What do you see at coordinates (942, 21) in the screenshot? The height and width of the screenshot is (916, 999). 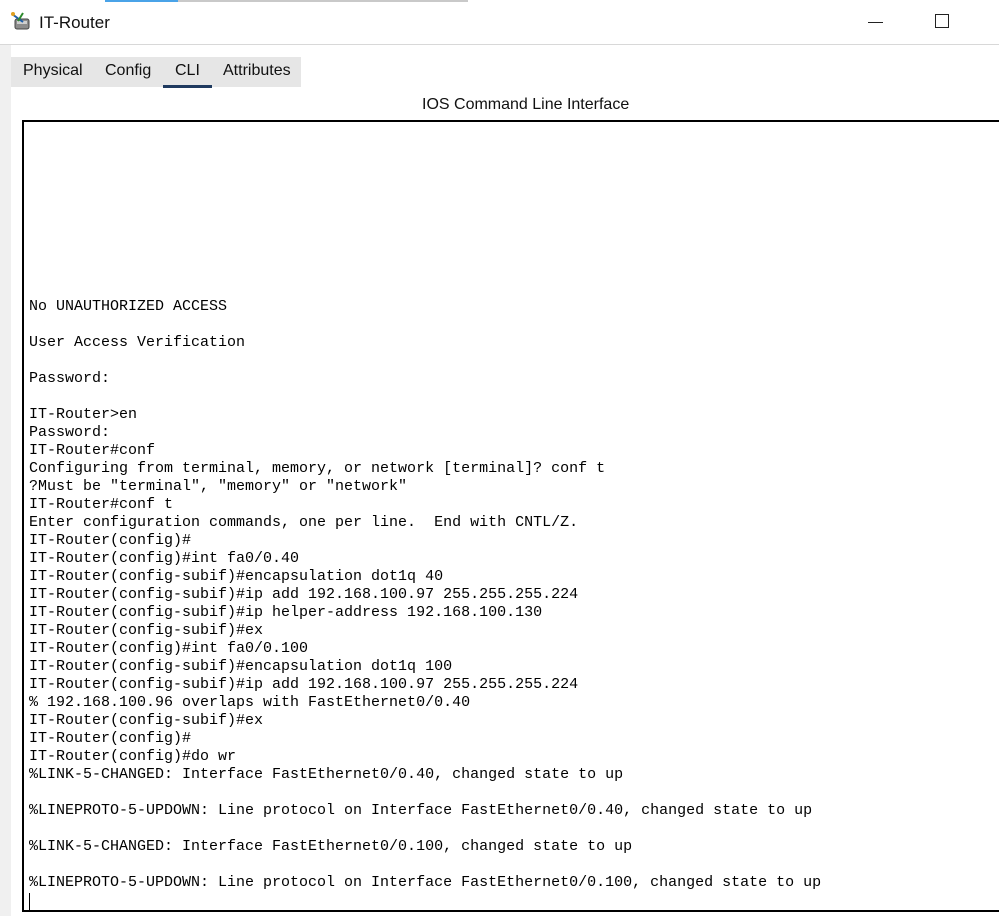 I see `maximize-button` at bounding box center [942, 21].